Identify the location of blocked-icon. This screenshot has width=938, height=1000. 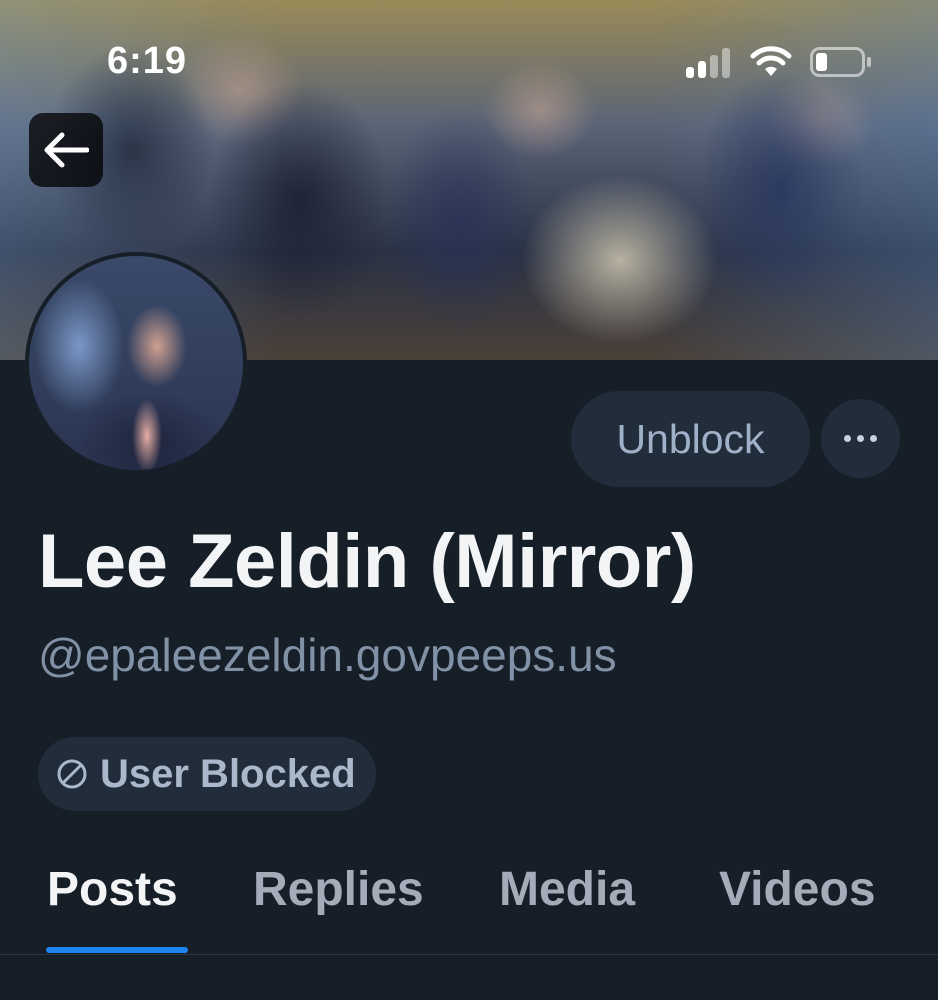
(72, 774).